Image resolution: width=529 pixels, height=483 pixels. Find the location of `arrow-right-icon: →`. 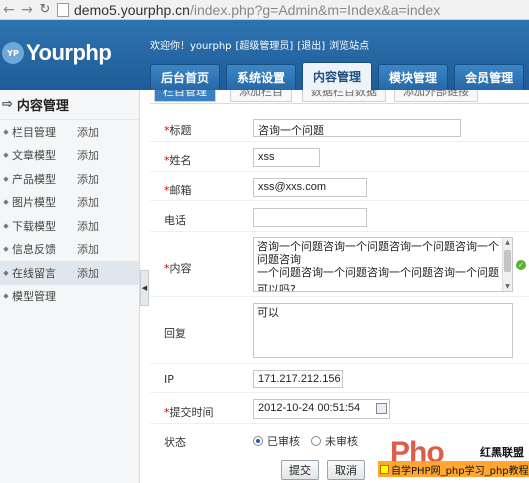

arrow-right-icon: → is located at coordinates (27, 10).